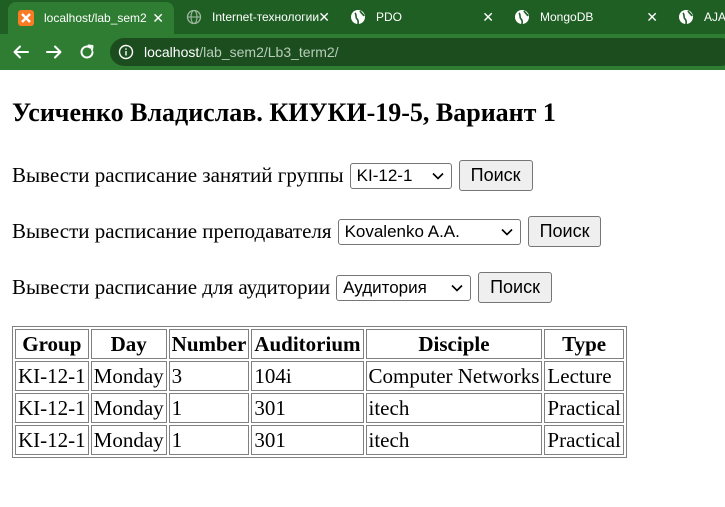 Image resolution: width=725 pixels, height=507 pixels. I want to click on teacher-search-label: Вывести расписание преподавателя, so click(172, 231).